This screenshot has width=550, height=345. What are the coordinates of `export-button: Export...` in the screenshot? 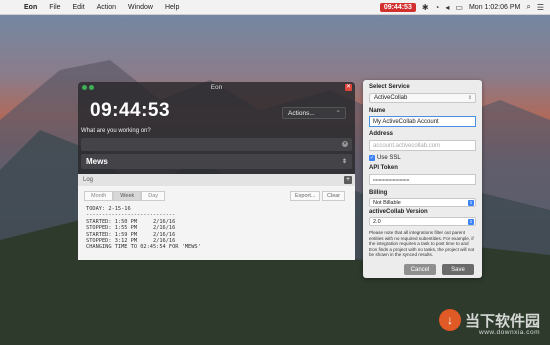 It's located at (305, 196).